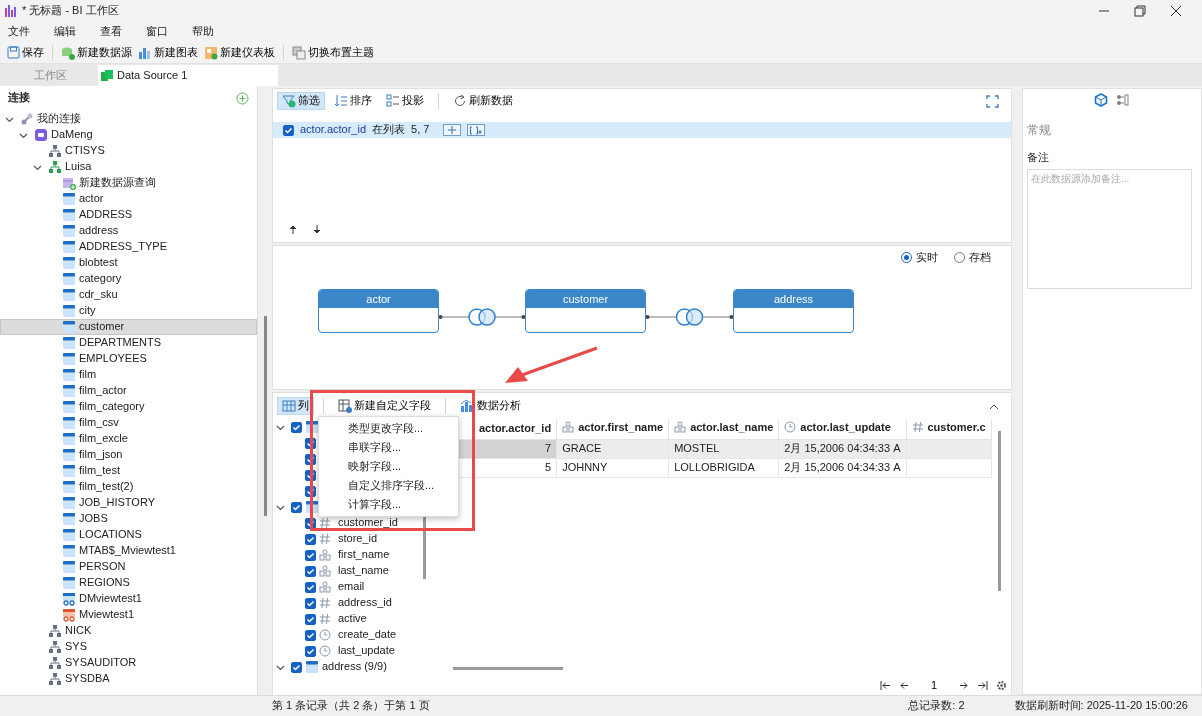 Image resolution: width=1202 pixels, height=716 pixels. I want to click on tree-item: film_csv, so click(128, 423).